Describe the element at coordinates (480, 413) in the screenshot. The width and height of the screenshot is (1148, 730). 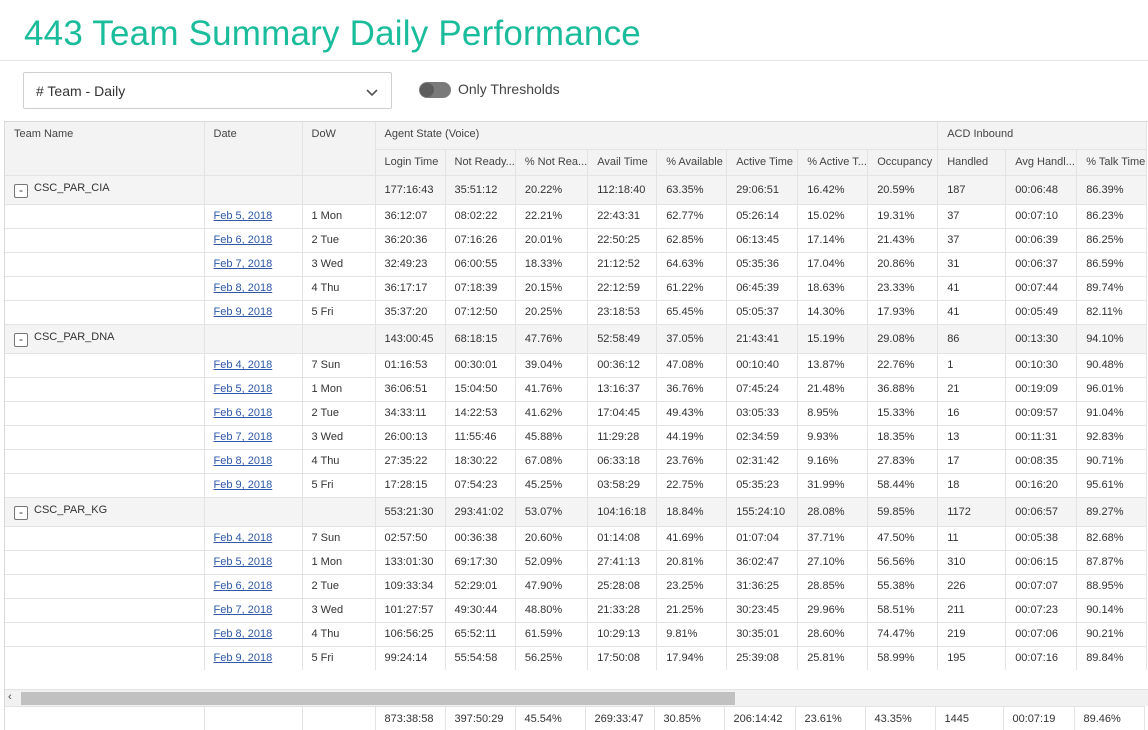
I see `value-cell: 14:22:53` at that location.